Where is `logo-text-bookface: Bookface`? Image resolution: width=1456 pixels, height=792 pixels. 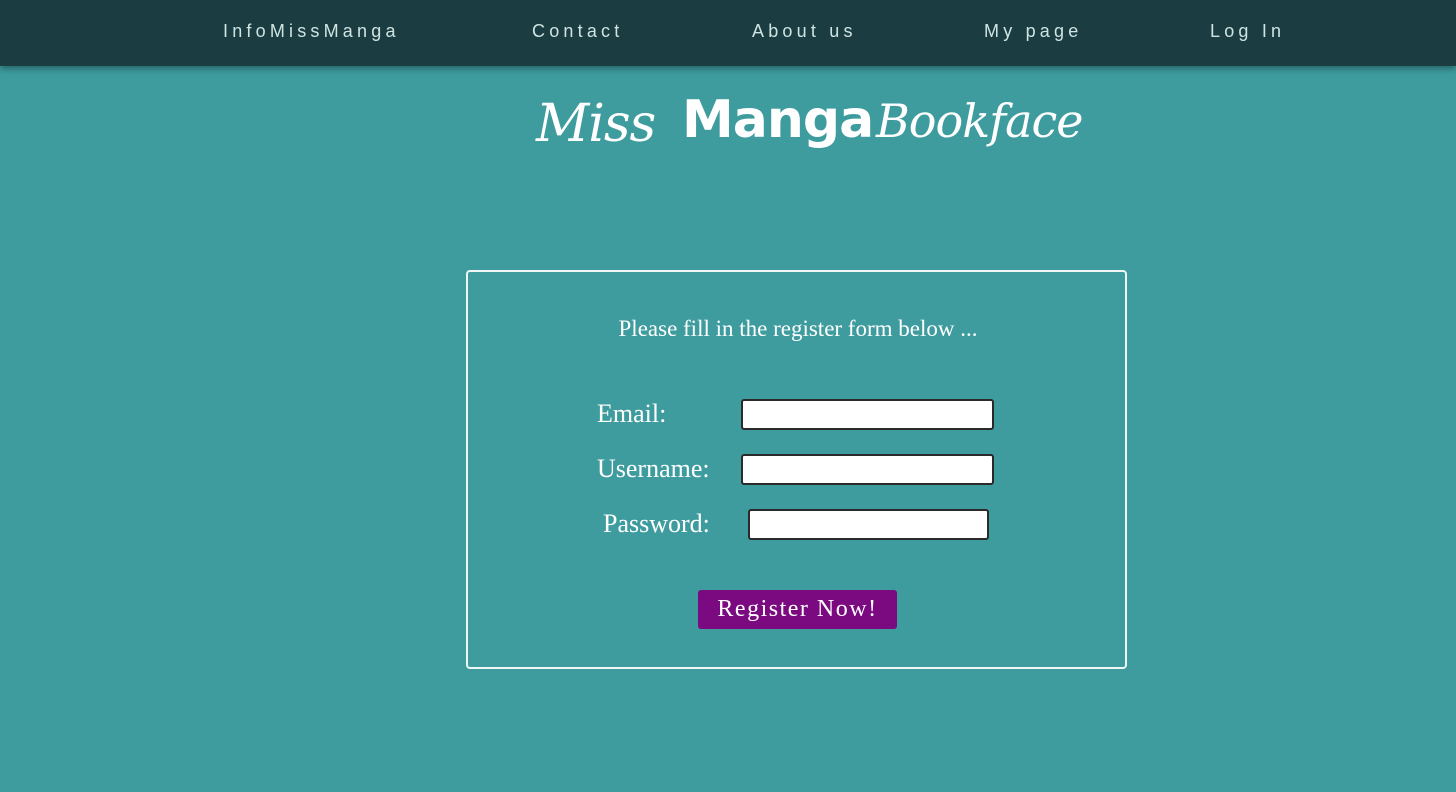
logo-text-bookface: Bookface is located at coordinates (980, 121).